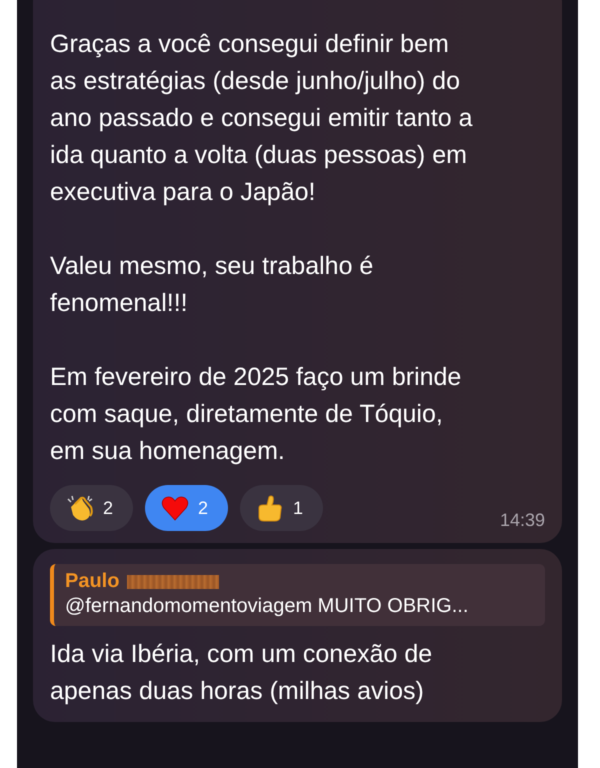 This screenshot has height=768, width=600. What do you see at coordinates (282, 508) in the screenshot?
I see `reaction-button: 1` at bounding box center [282, 508].